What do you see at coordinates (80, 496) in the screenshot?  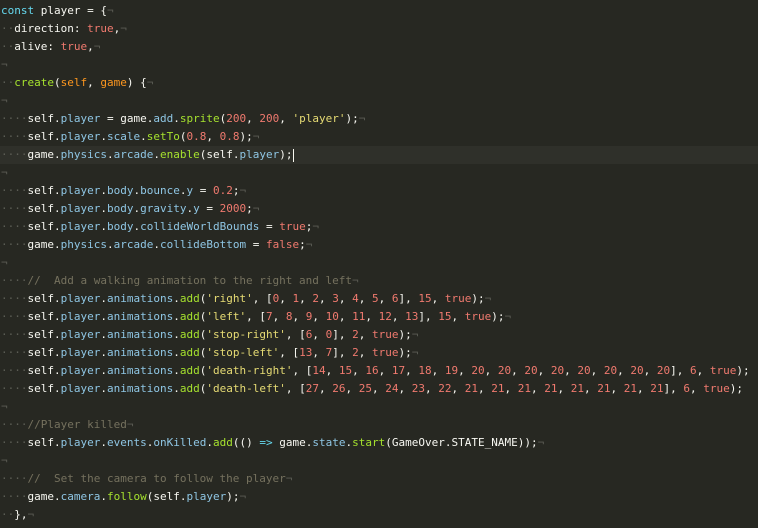 I see `code-token: camera` at bounding box center [80, 496].